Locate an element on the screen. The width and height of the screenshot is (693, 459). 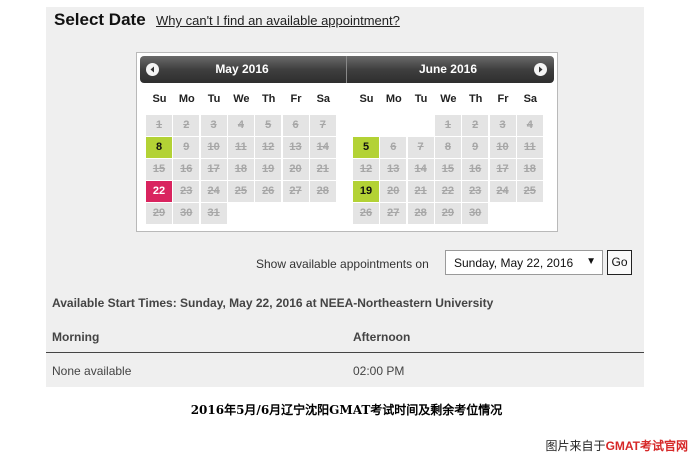
date-select: Sunday, May 22, 2016 ▼ is located at coordinates (524, 262).